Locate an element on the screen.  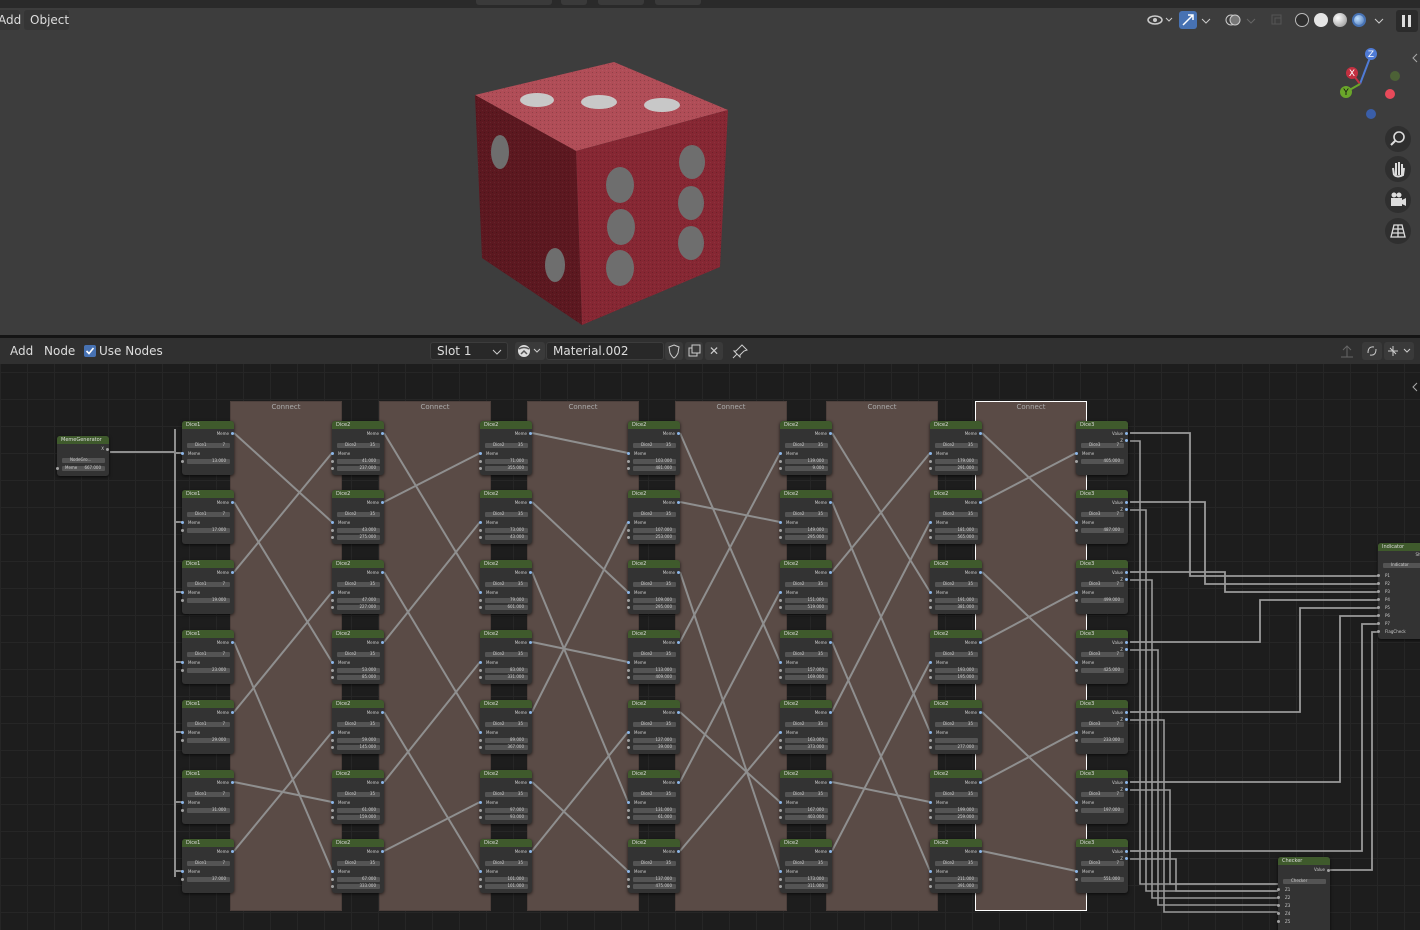
dice-node: Dice2 Meme Dice2 35 Meme 157.000 169.000 is located at coordinates (805, 657).